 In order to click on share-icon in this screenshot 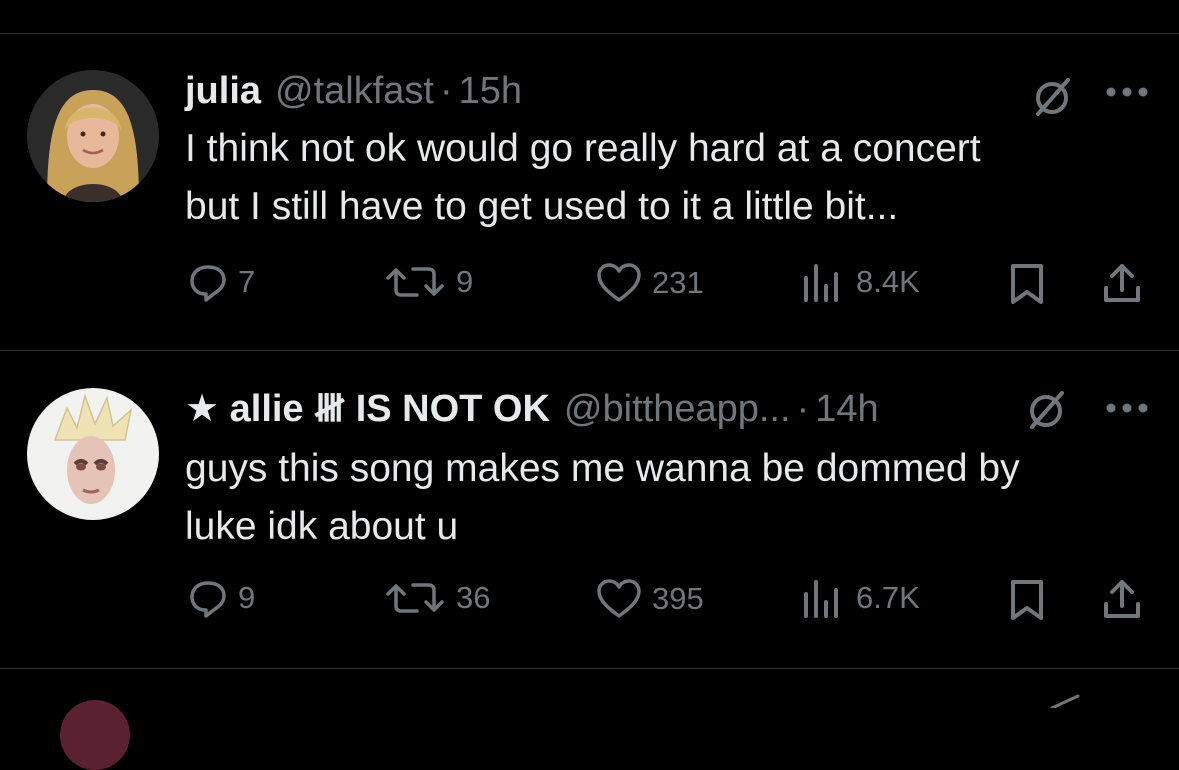, I will do `click(1122, 600)`.